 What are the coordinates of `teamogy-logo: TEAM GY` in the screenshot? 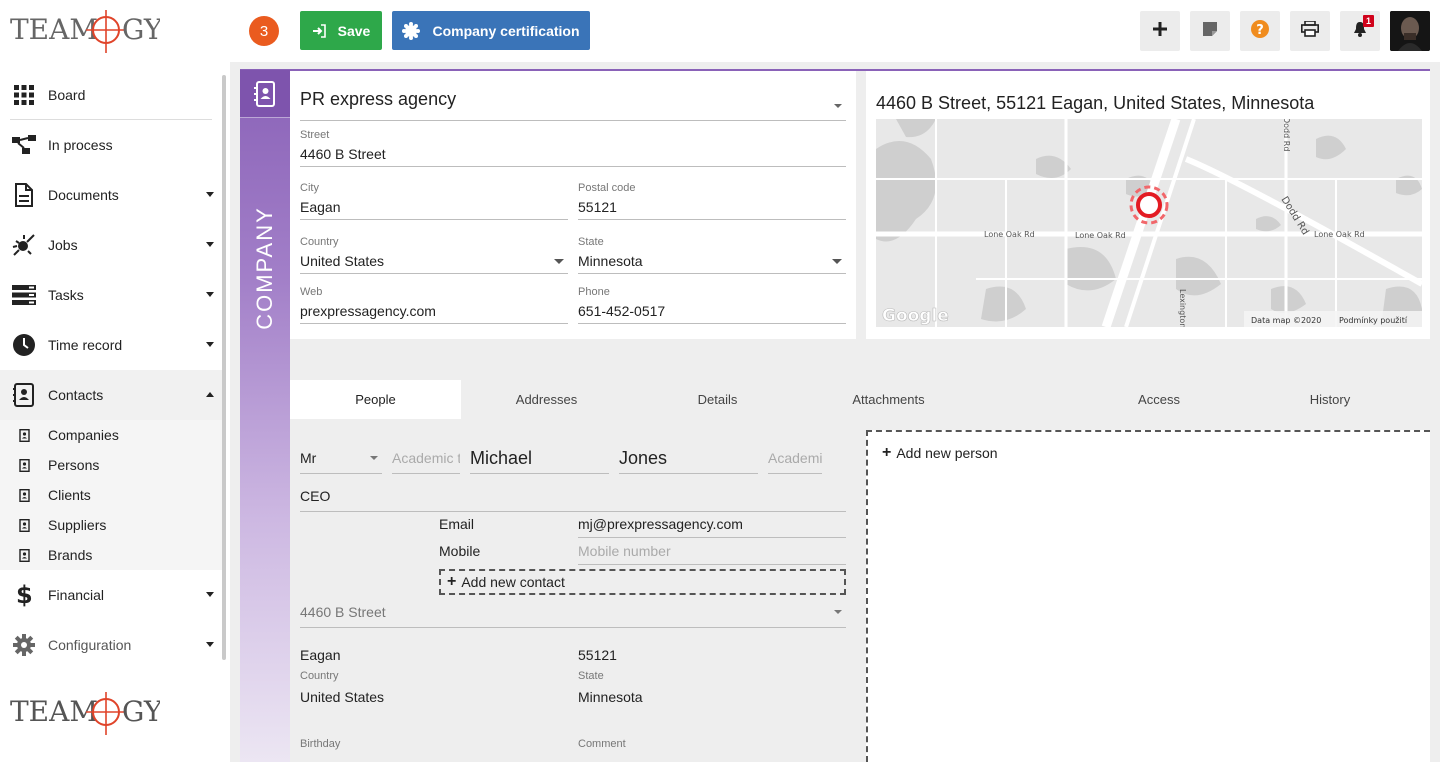 It's located at (86, 33).